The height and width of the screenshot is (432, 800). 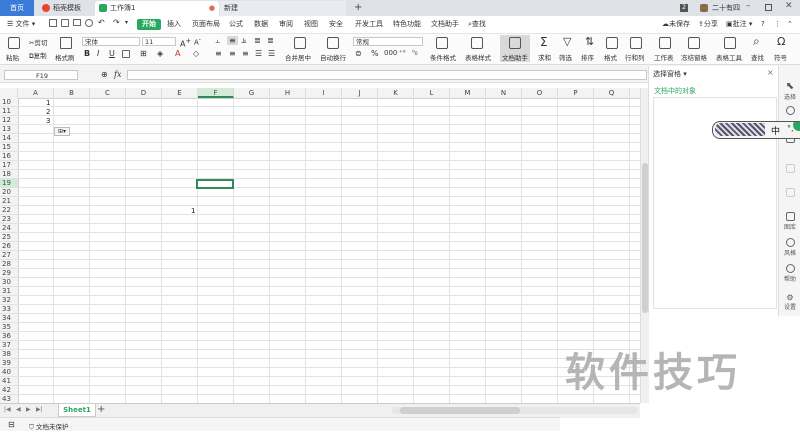 I want to click on fx-icon: fx, so click(x=117, y=74).